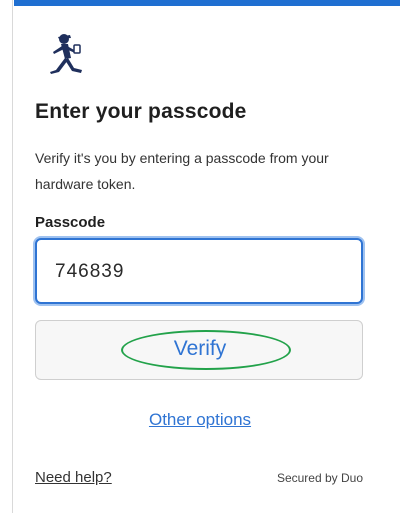  I want to click on page-title: Enter your passcode, so click(141, 111).